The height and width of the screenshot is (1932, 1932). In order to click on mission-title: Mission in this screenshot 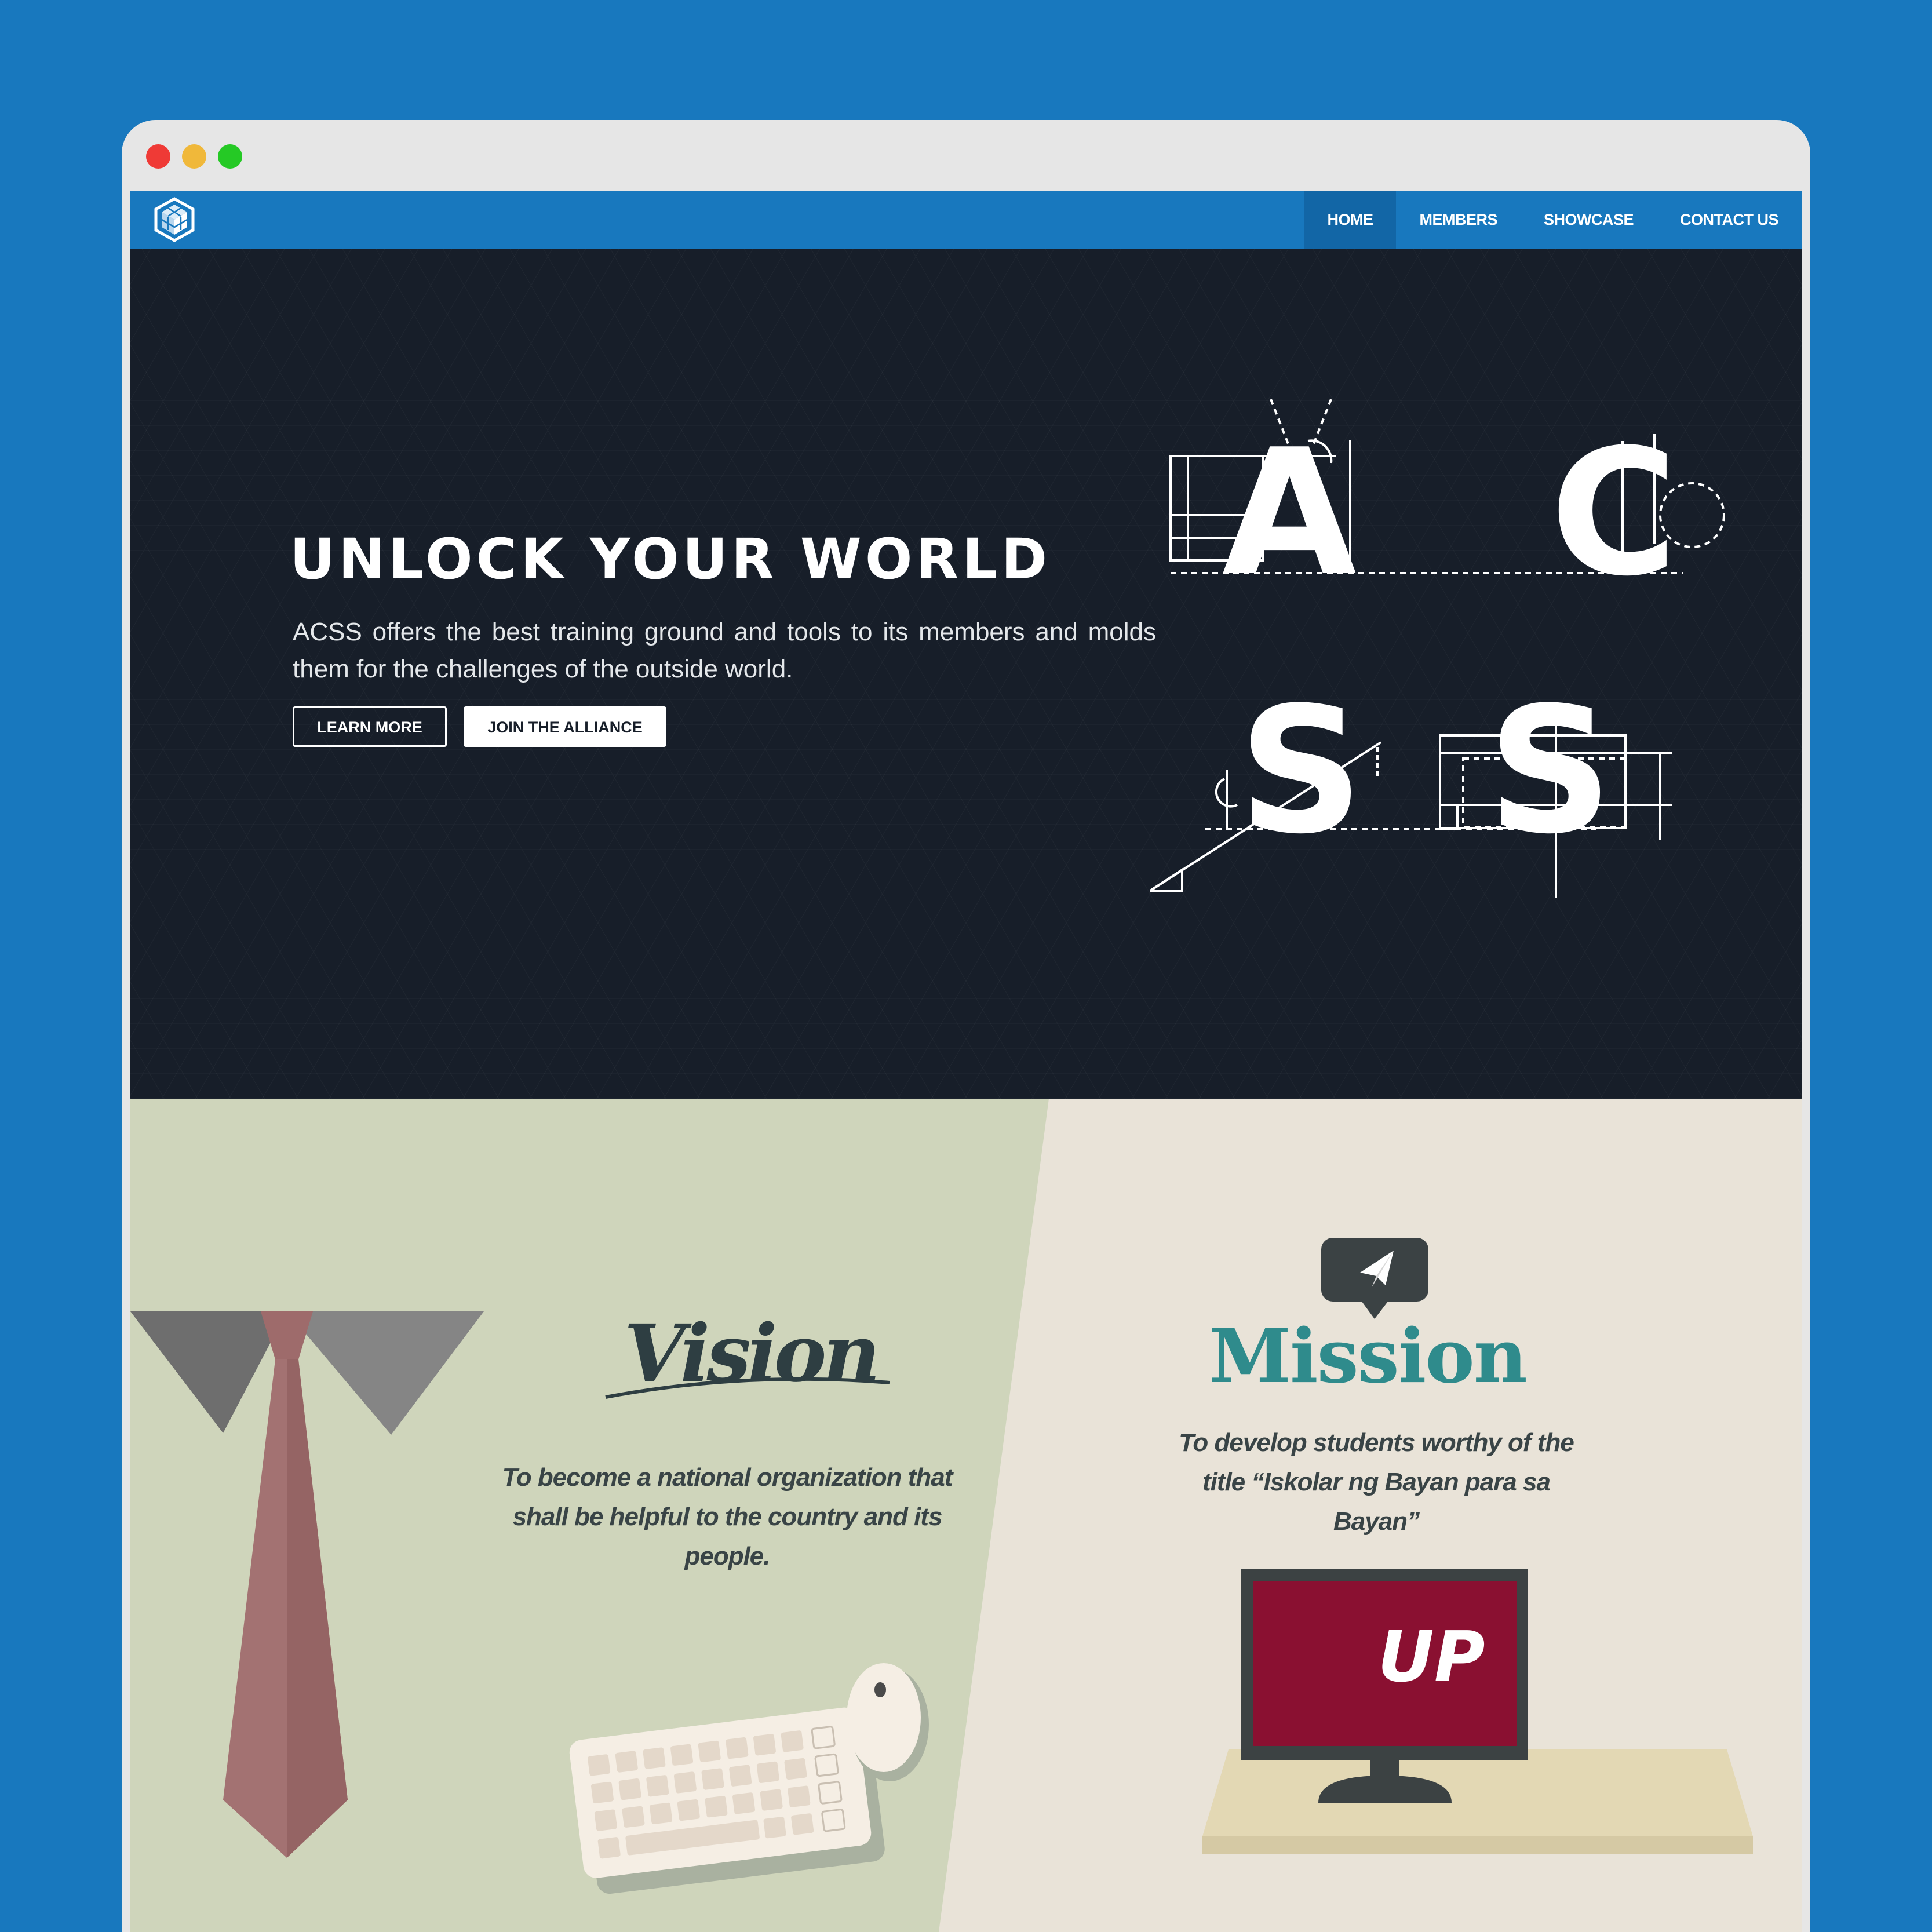, I will do `click(1369, 1356)`.